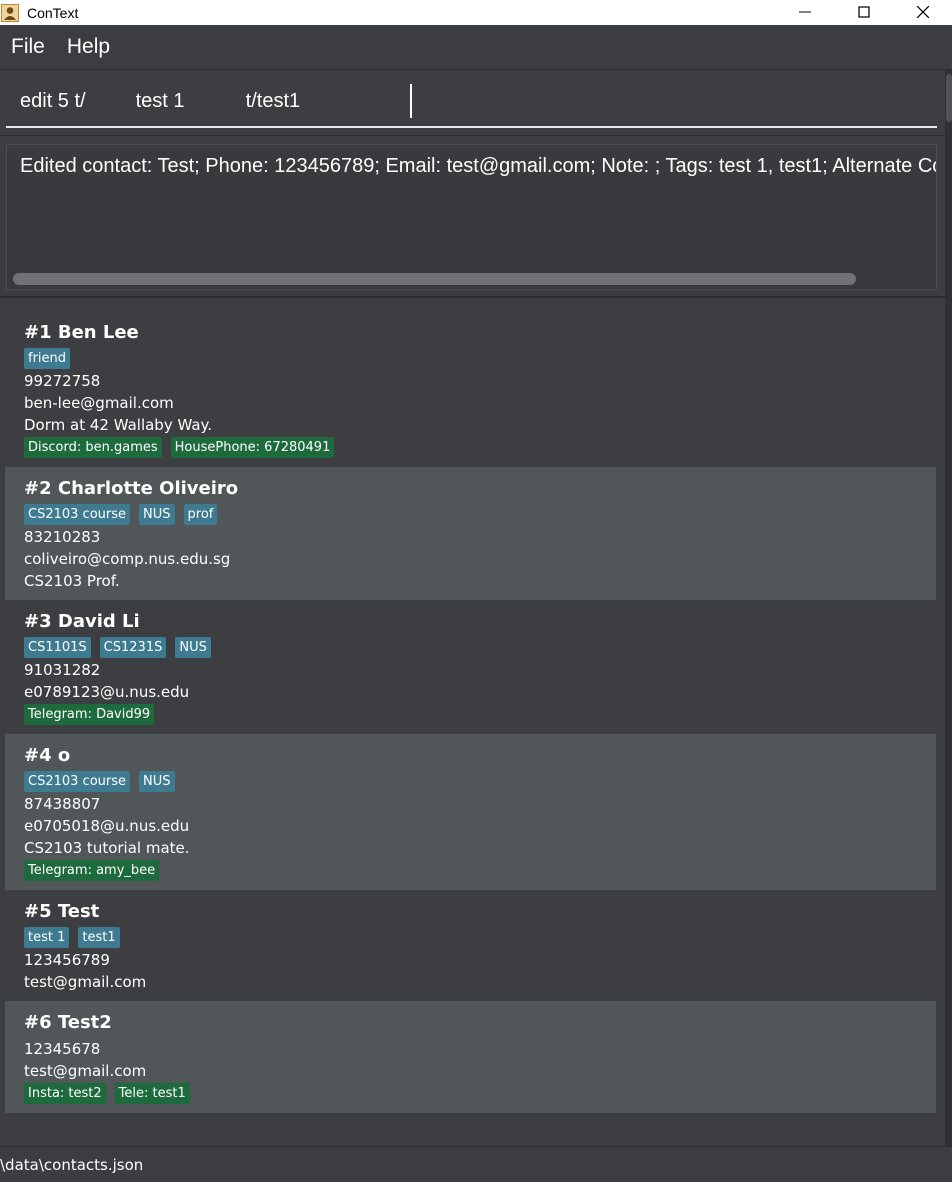 This screenshot has width=952, height=1182. Describe the element at coordinates (948, 608) in the screenshot. I see `vertical-scrollbar` at that location.